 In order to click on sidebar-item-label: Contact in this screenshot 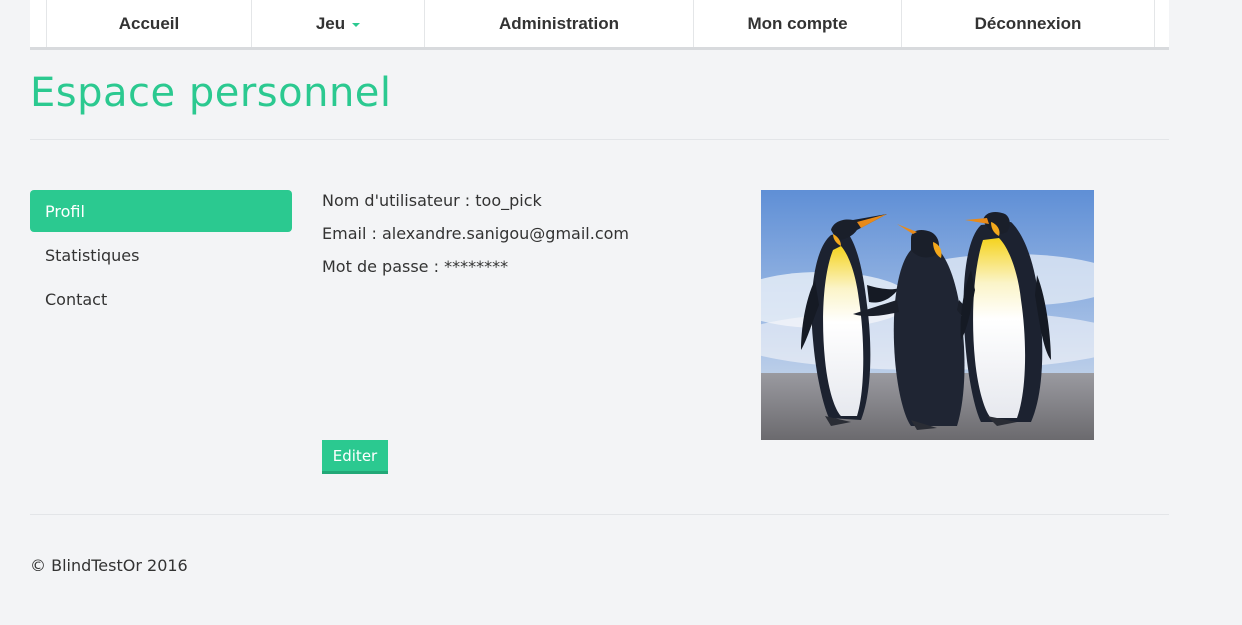, I will do `click(76, 299)`.